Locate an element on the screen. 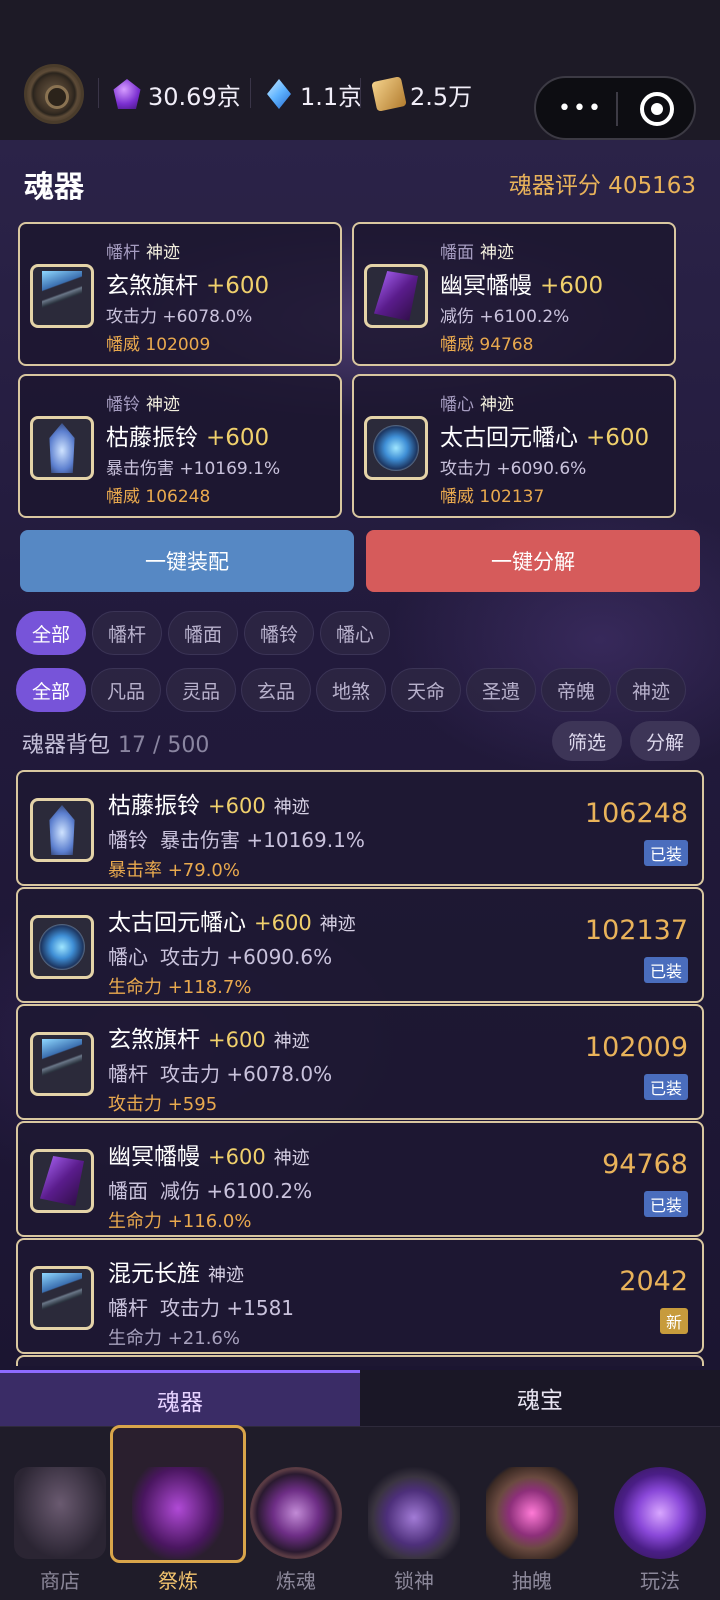  capsule-divider is located at coordinates (617, 109).